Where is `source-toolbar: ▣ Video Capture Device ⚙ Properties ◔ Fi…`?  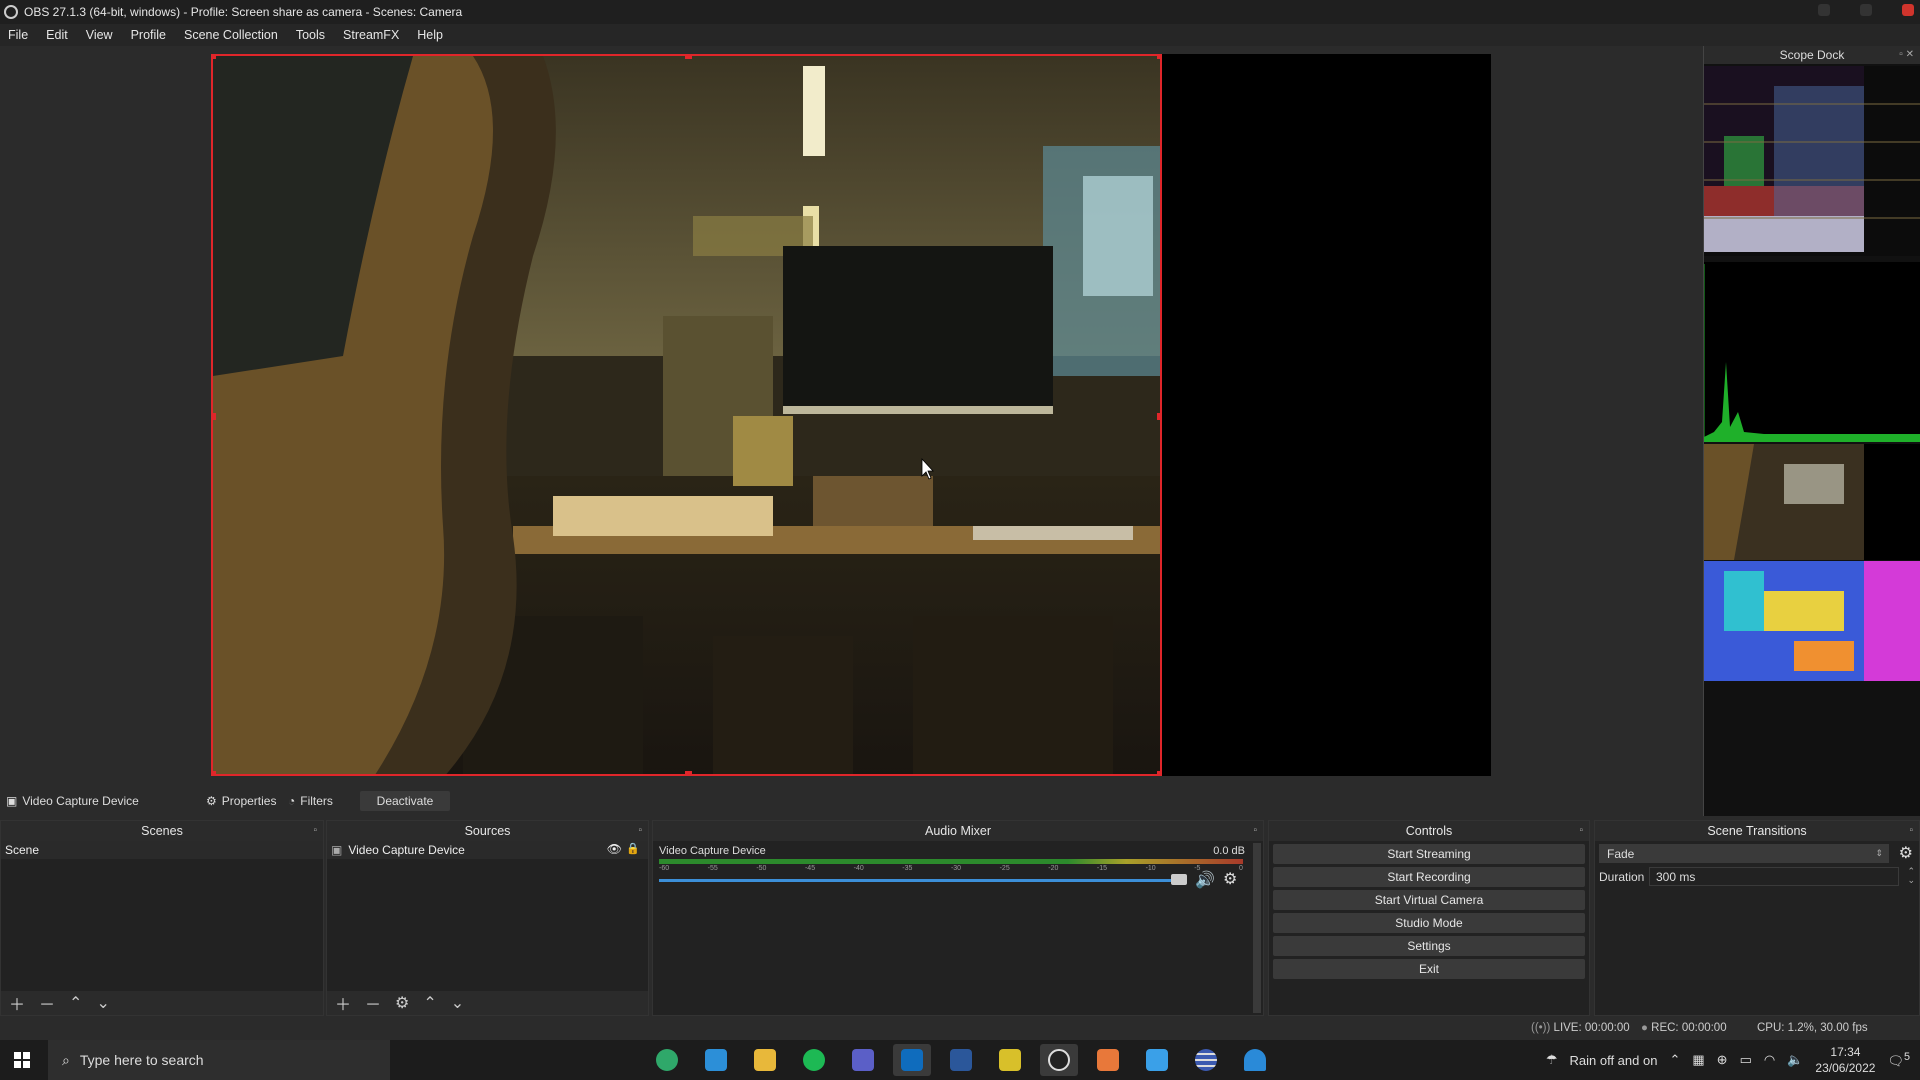
source-toolbar: ▣ Video Capture Device ⚙ Properties ◔ Fi… is located at coordinates (850, 801).